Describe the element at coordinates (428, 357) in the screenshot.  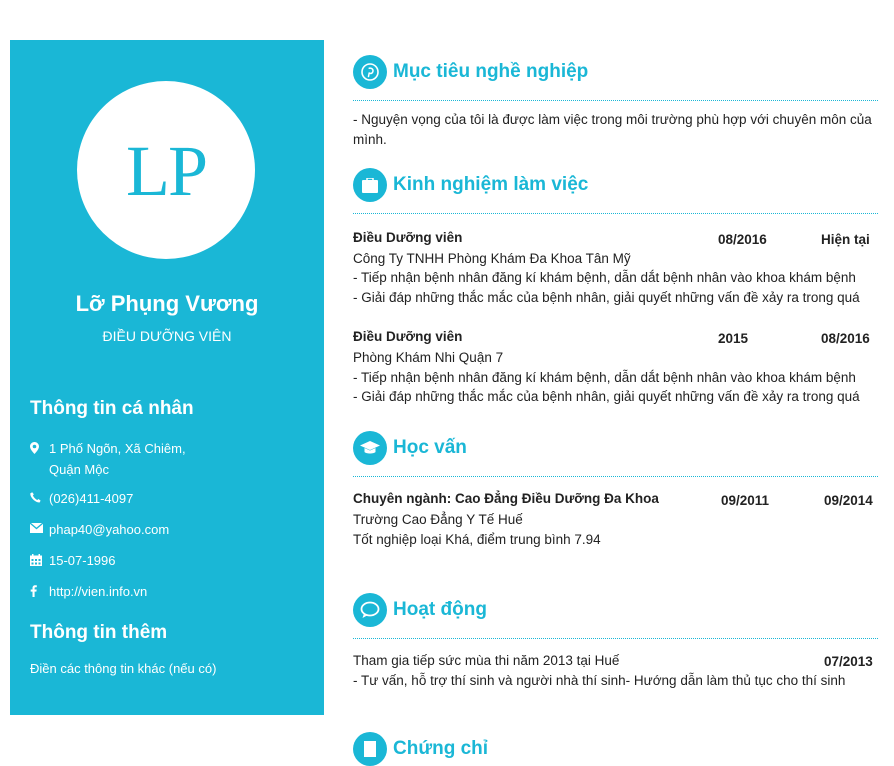
I see `job-2-company: Phòng Khám Nhi Quận 7` at that location.